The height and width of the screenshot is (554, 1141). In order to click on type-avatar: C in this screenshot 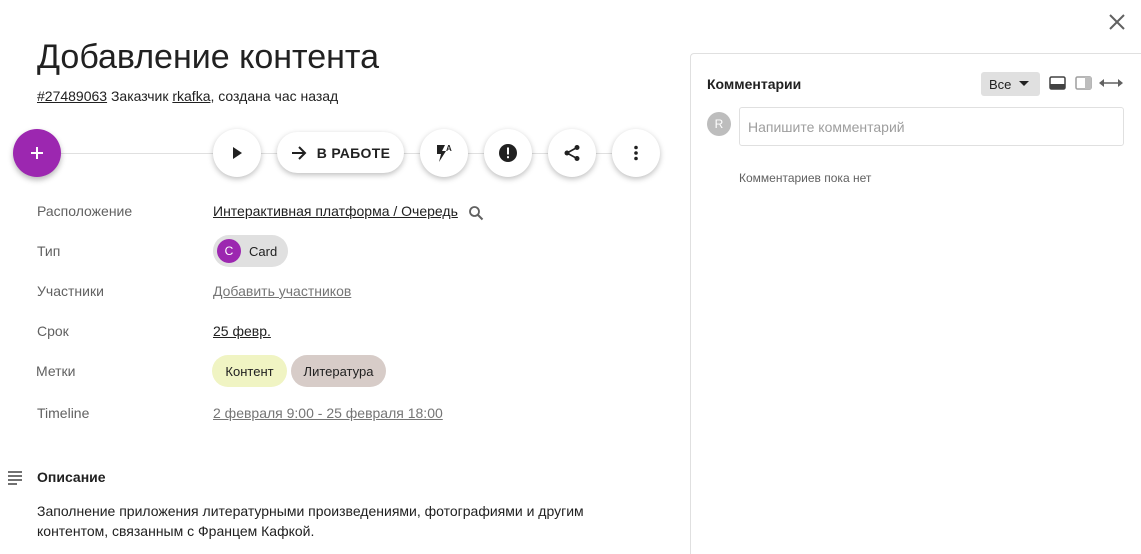, I will do `click(229, 251)`.